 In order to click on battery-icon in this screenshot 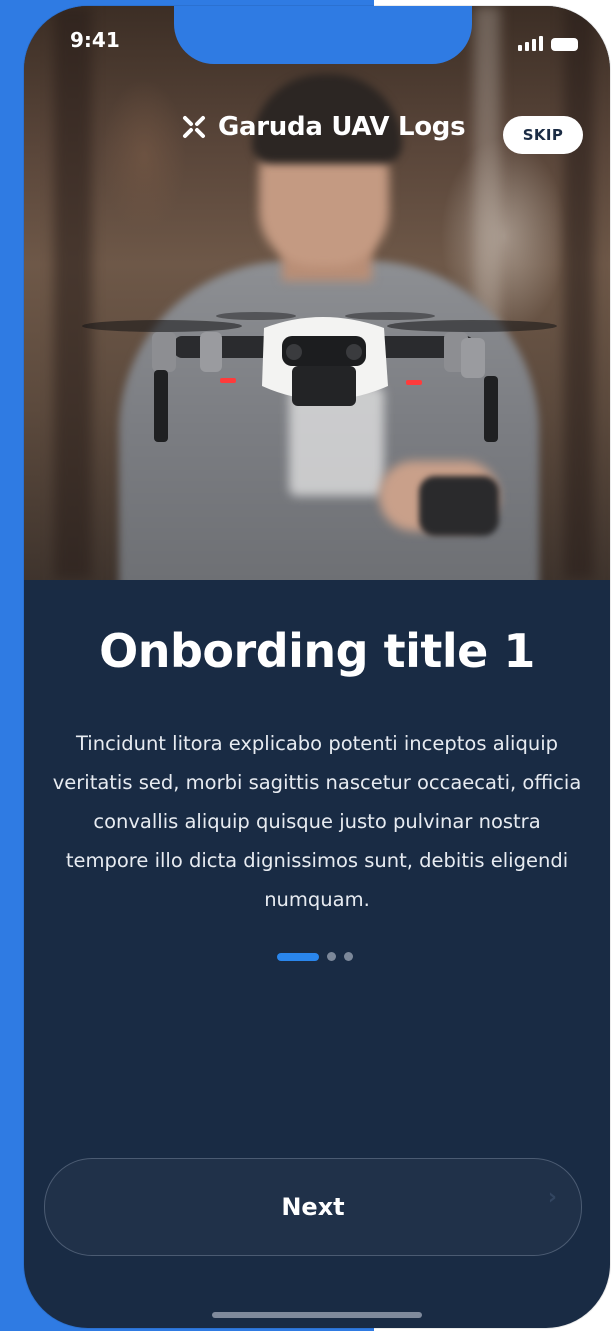, I will do `click(564, 44)`.